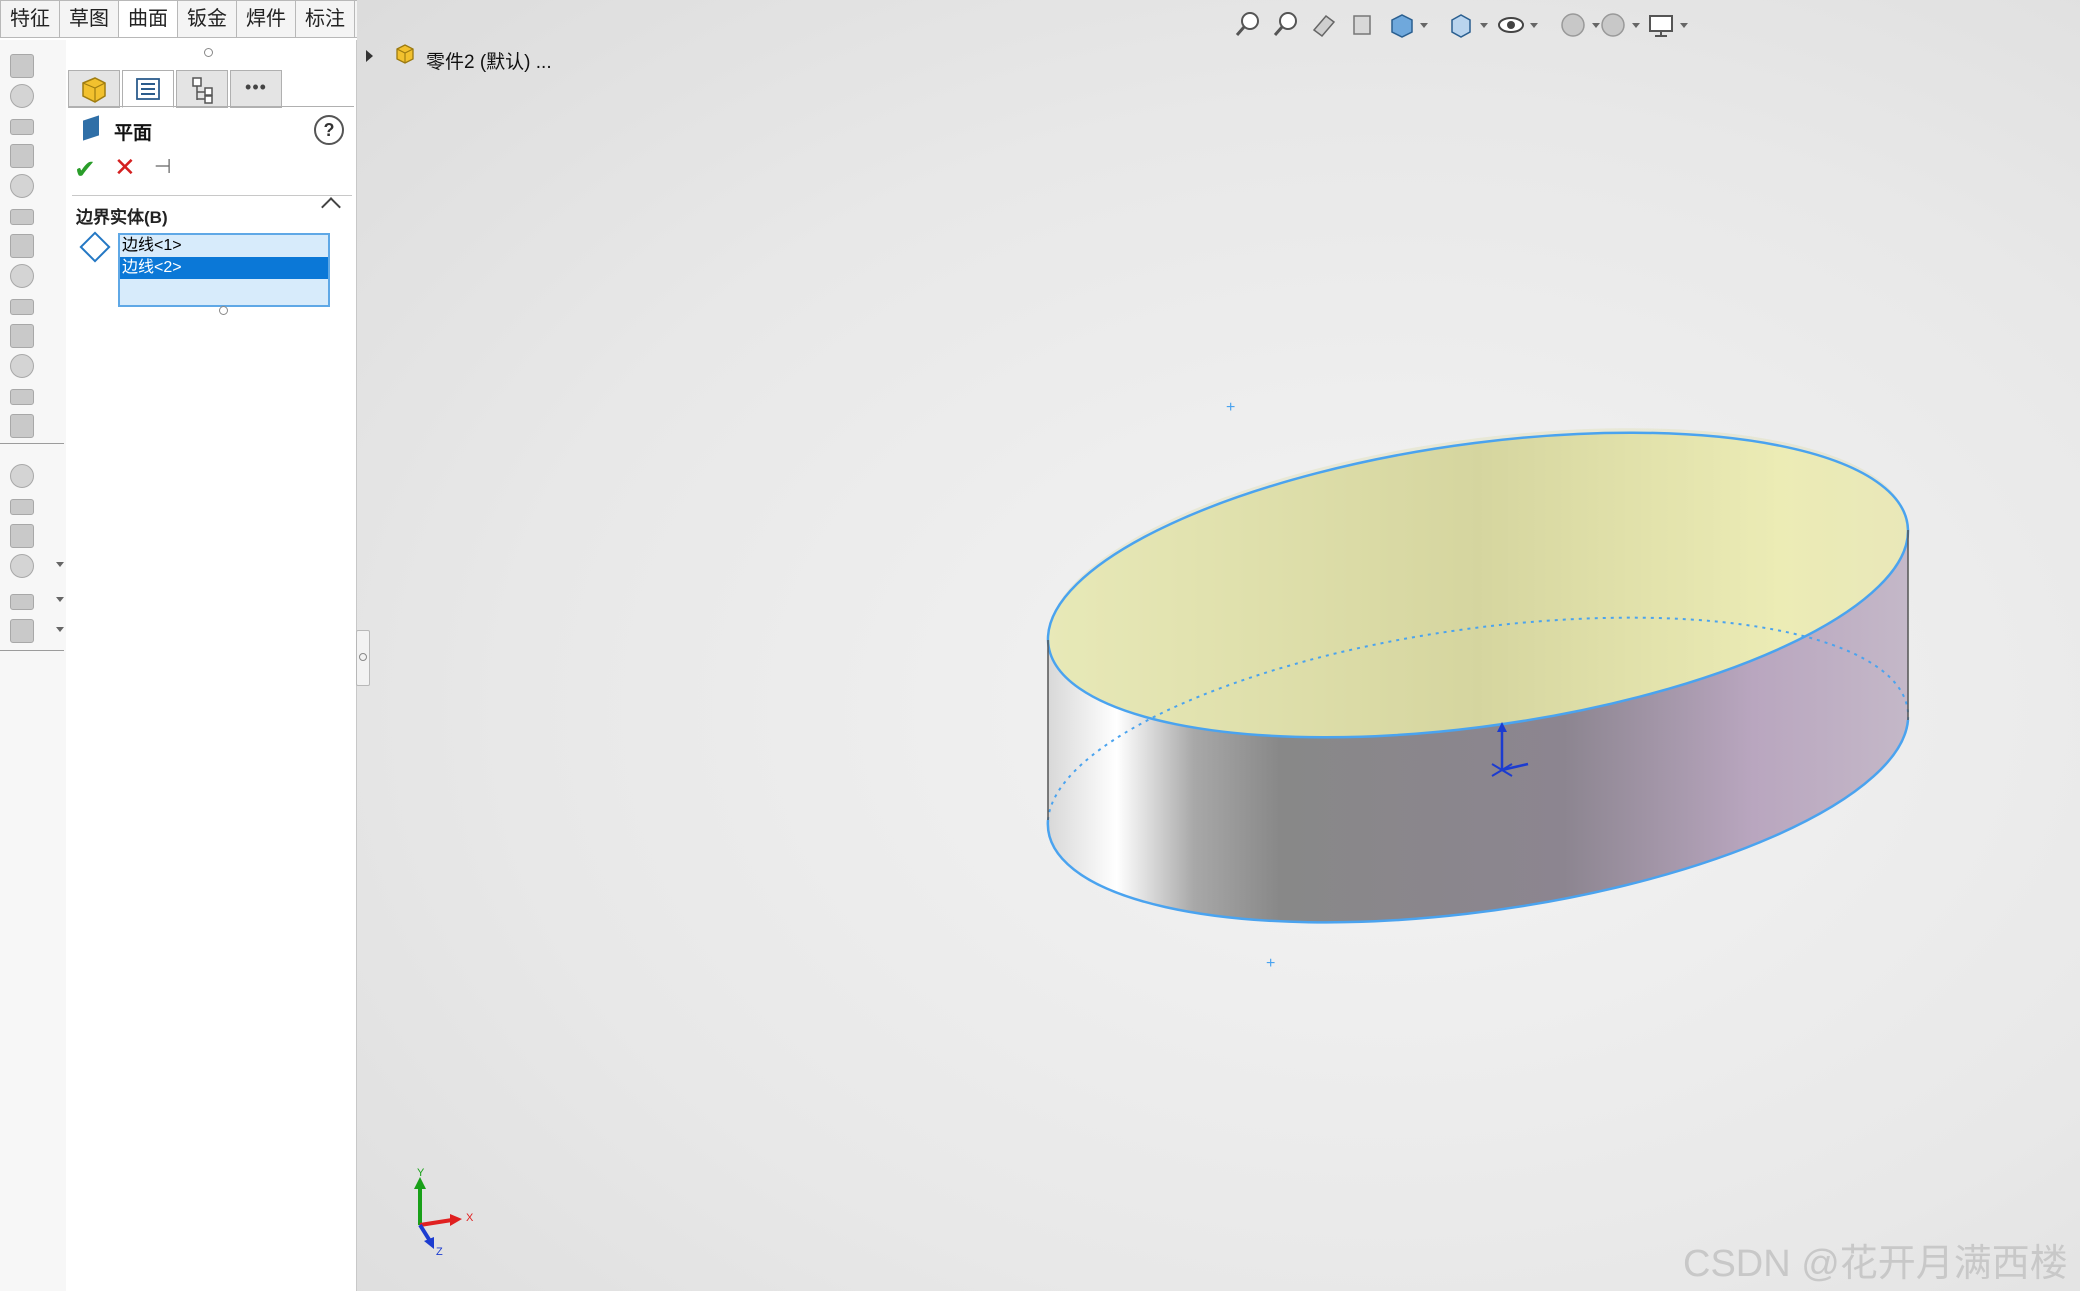 This screenshot has height=1291, width=2080. Describe the element at coordinates (22, 396) in the screenshot. I see `replace-face-icon` at that location.